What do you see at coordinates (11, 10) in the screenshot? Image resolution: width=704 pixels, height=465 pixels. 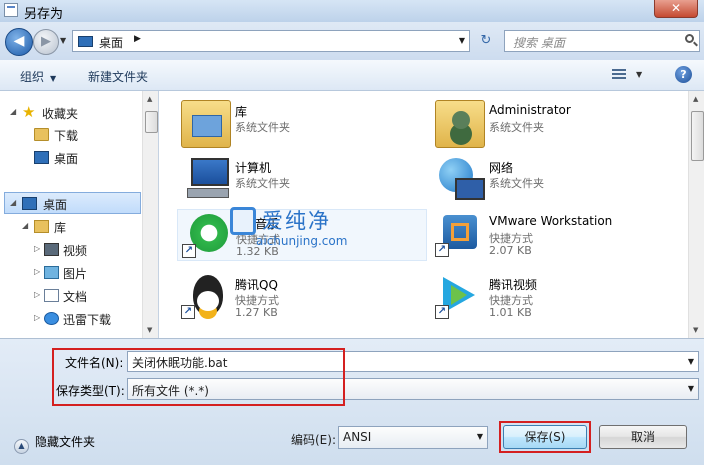 I see `window-icon` at bounding box center [11, 10].